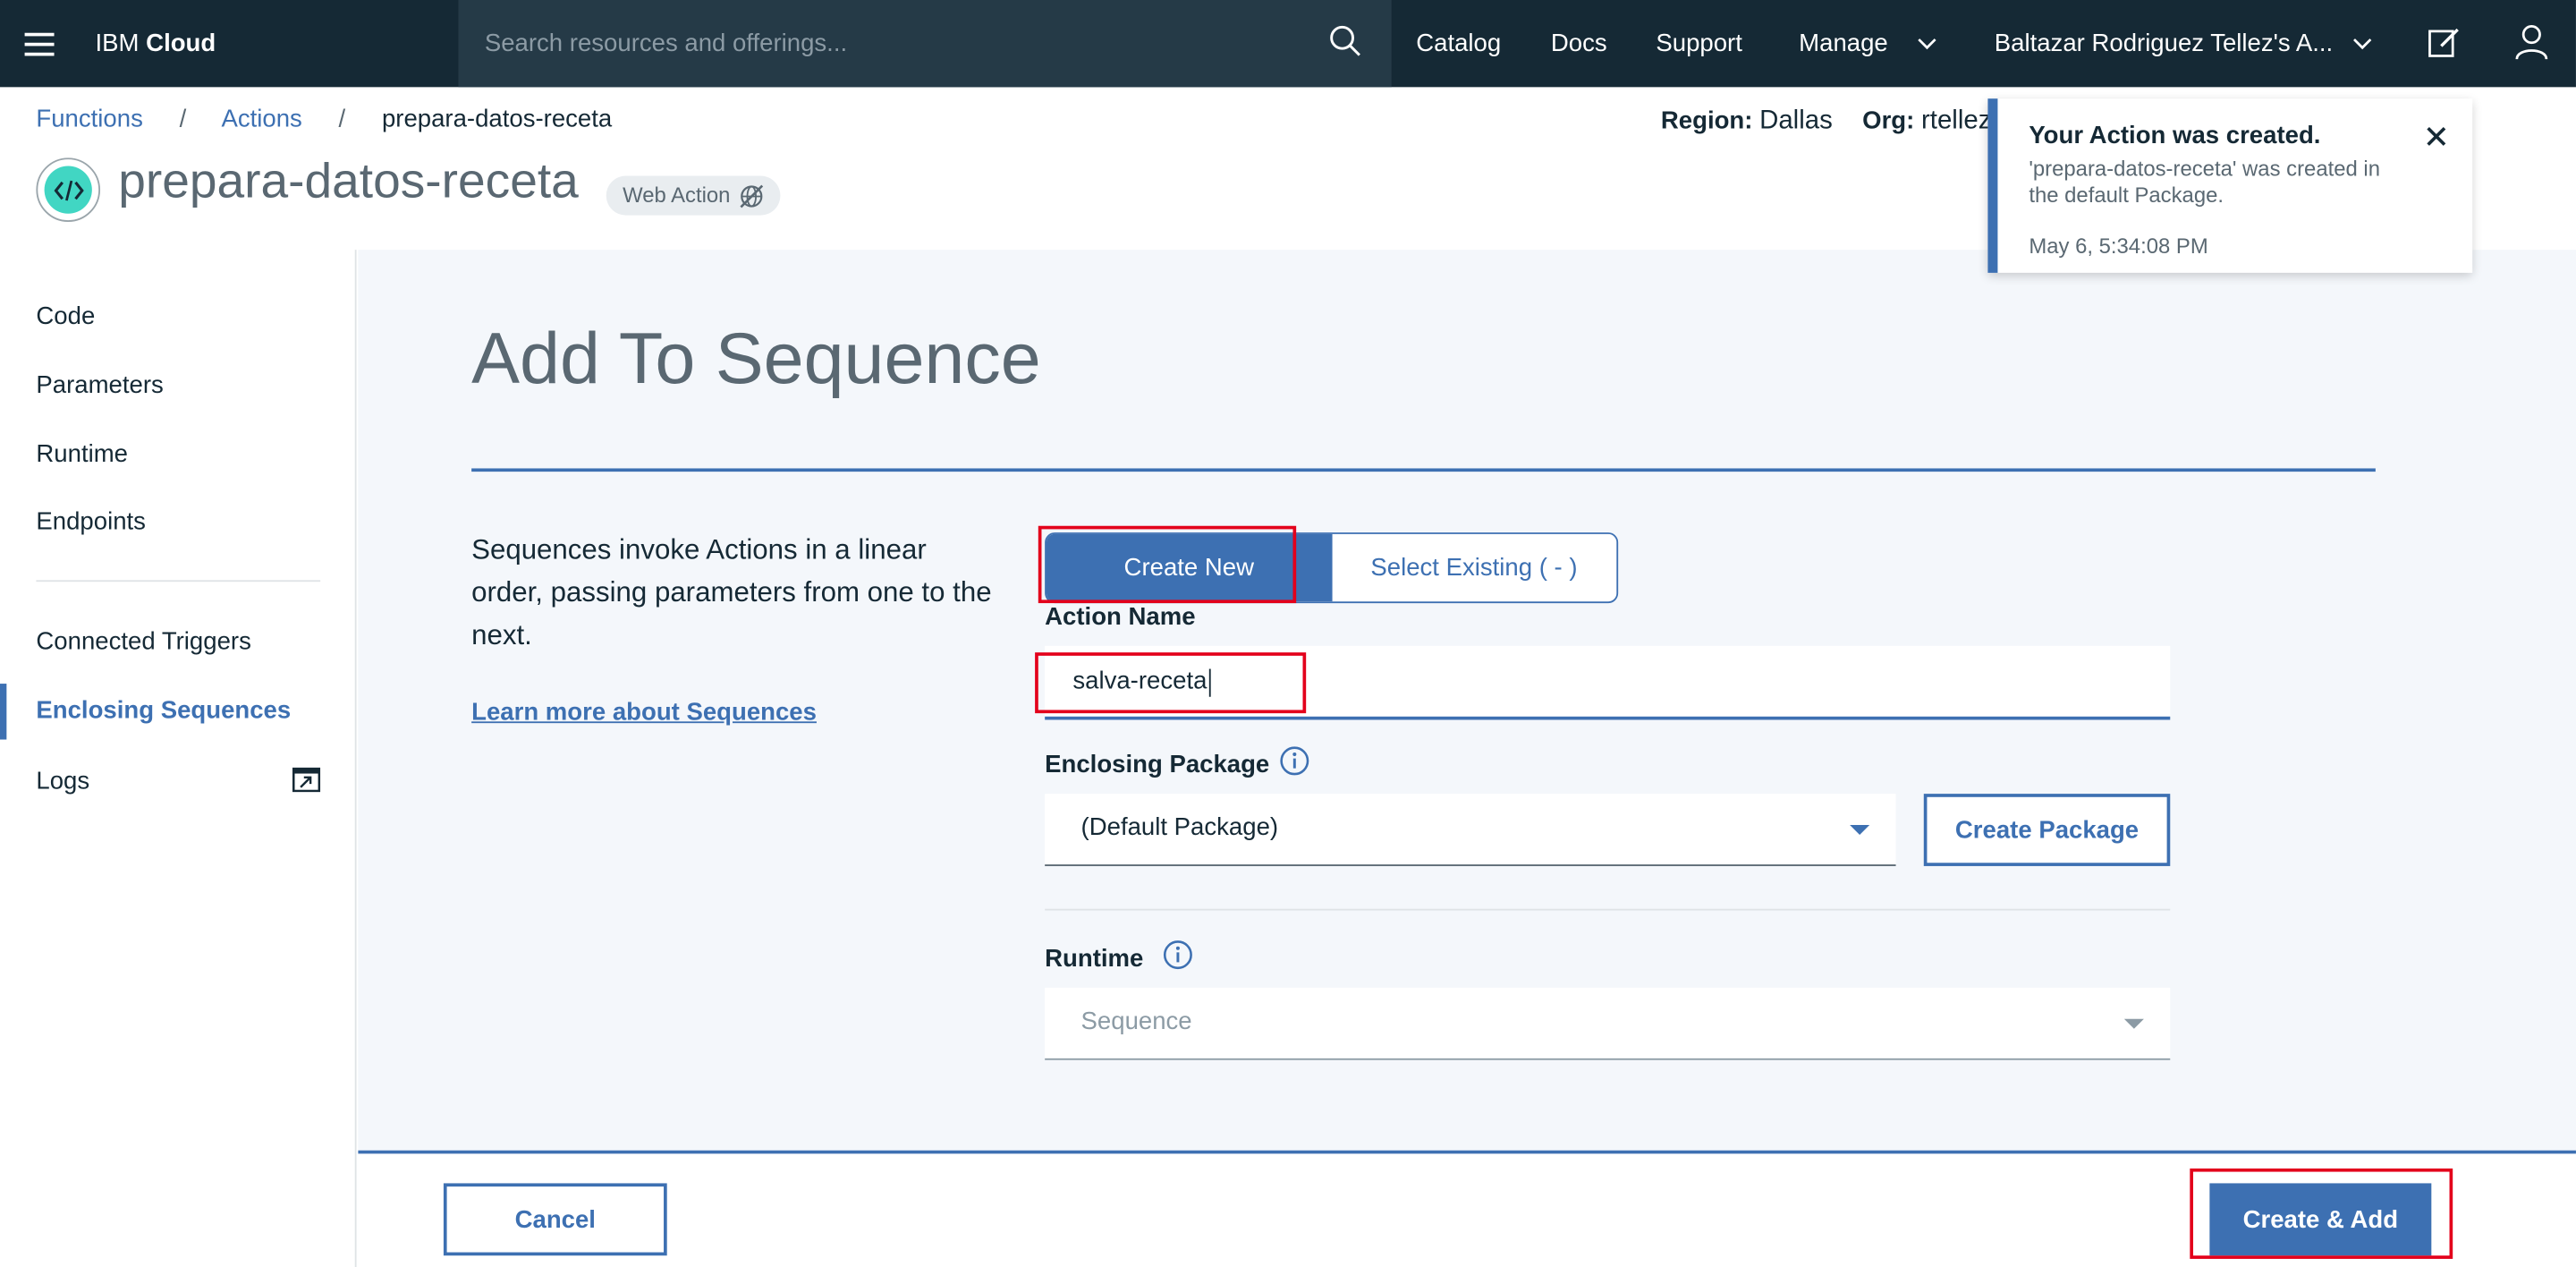 The image size is (2576, 1267). I want to click on nav-docs: Docs, so click(1579, 44).